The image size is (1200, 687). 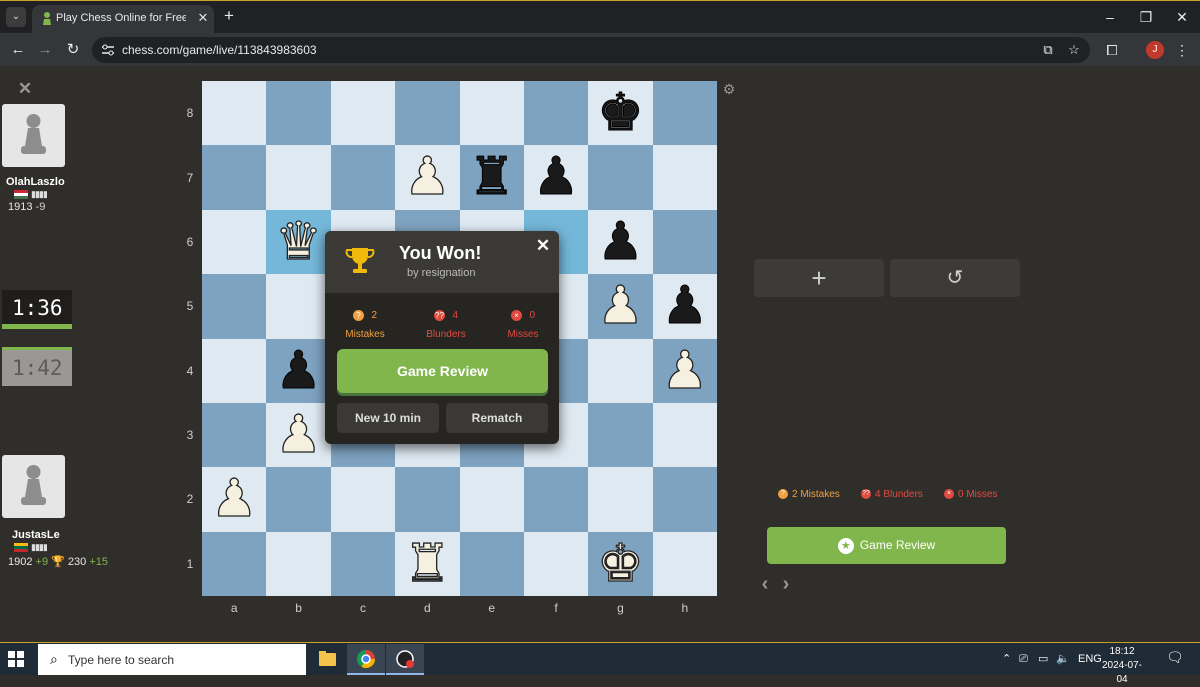 I want to click on square-c8, so click(x=363, y=113).